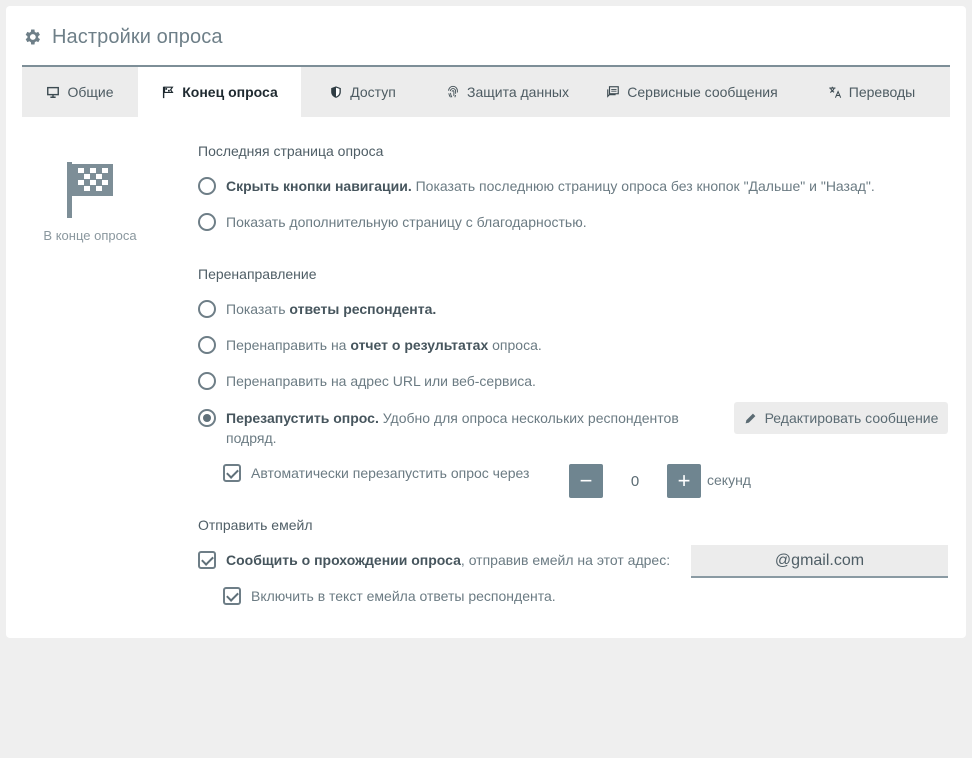  I want to click on email-title: Отправить емейл, so click(255, 525).